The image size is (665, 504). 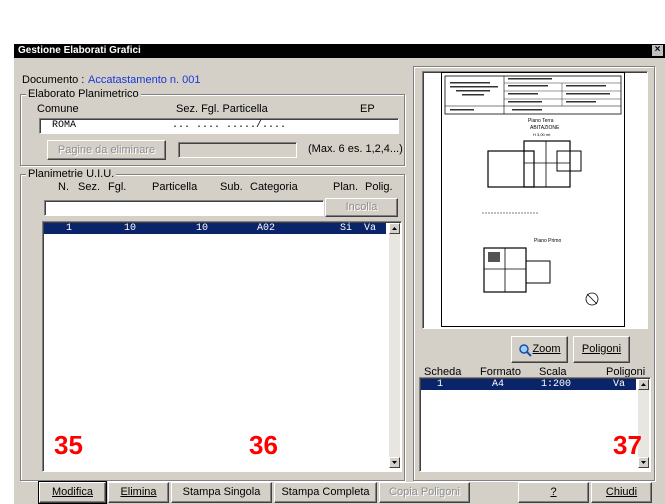 I want to click on chiudi-label: Chiudi, so click(x=621, y=492).